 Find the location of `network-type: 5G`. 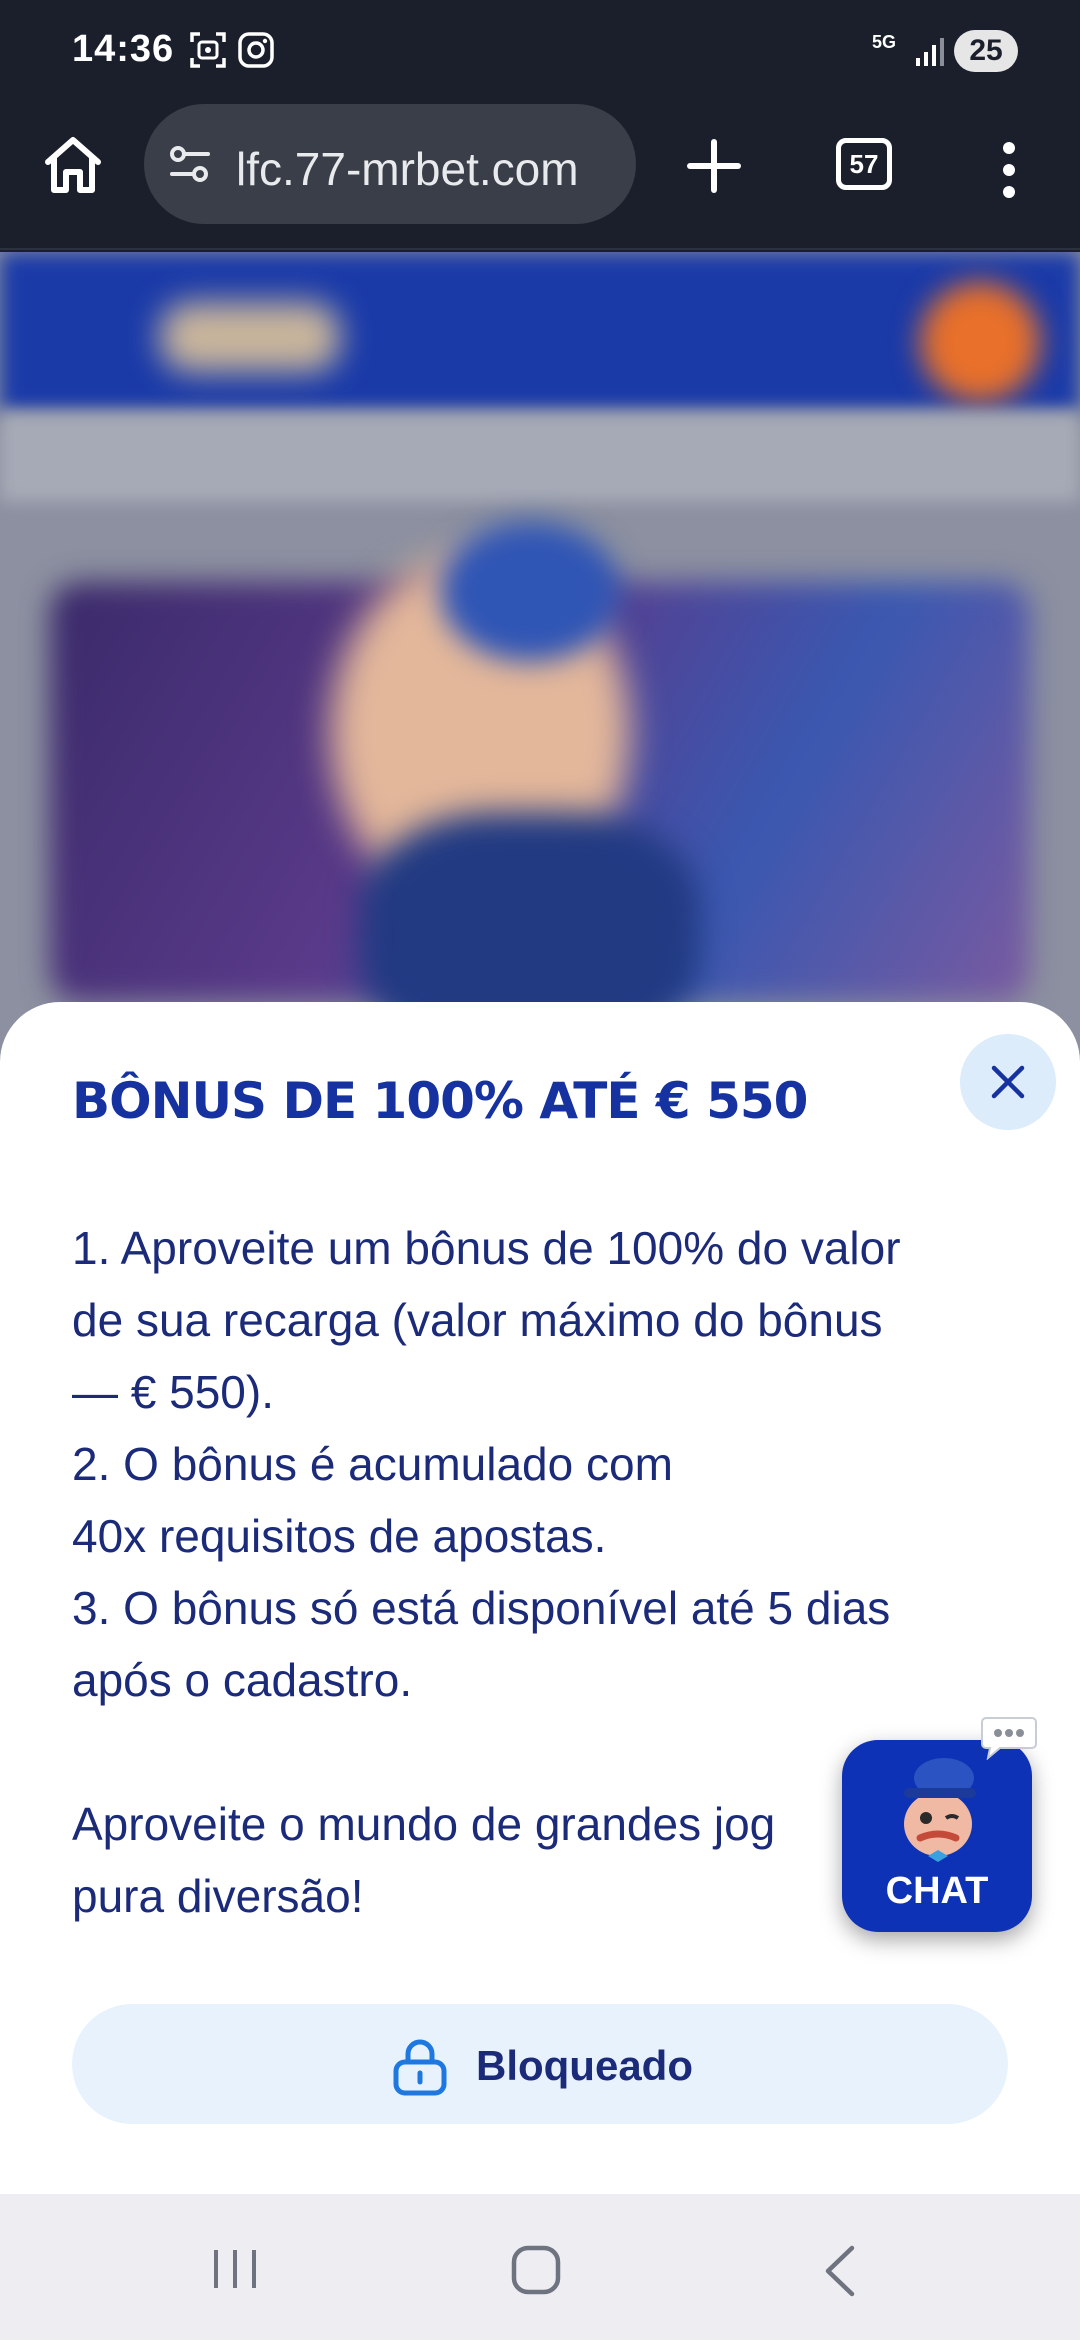

network-type: 5G is located at coordinates (884, 42).